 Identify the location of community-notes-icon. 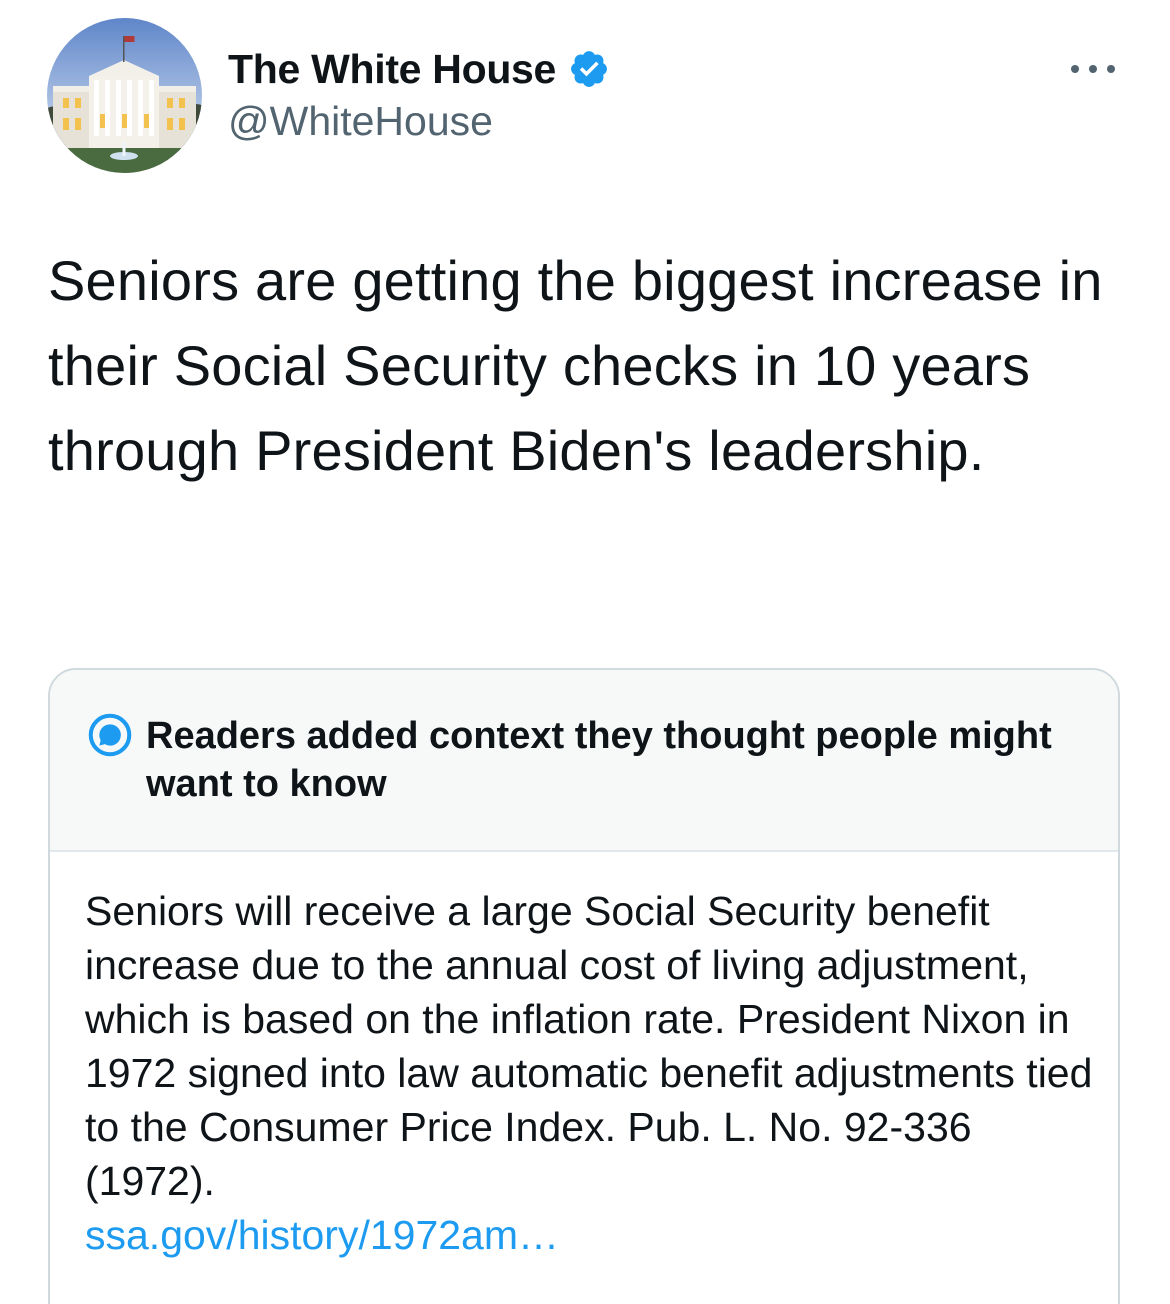
(110, 735).